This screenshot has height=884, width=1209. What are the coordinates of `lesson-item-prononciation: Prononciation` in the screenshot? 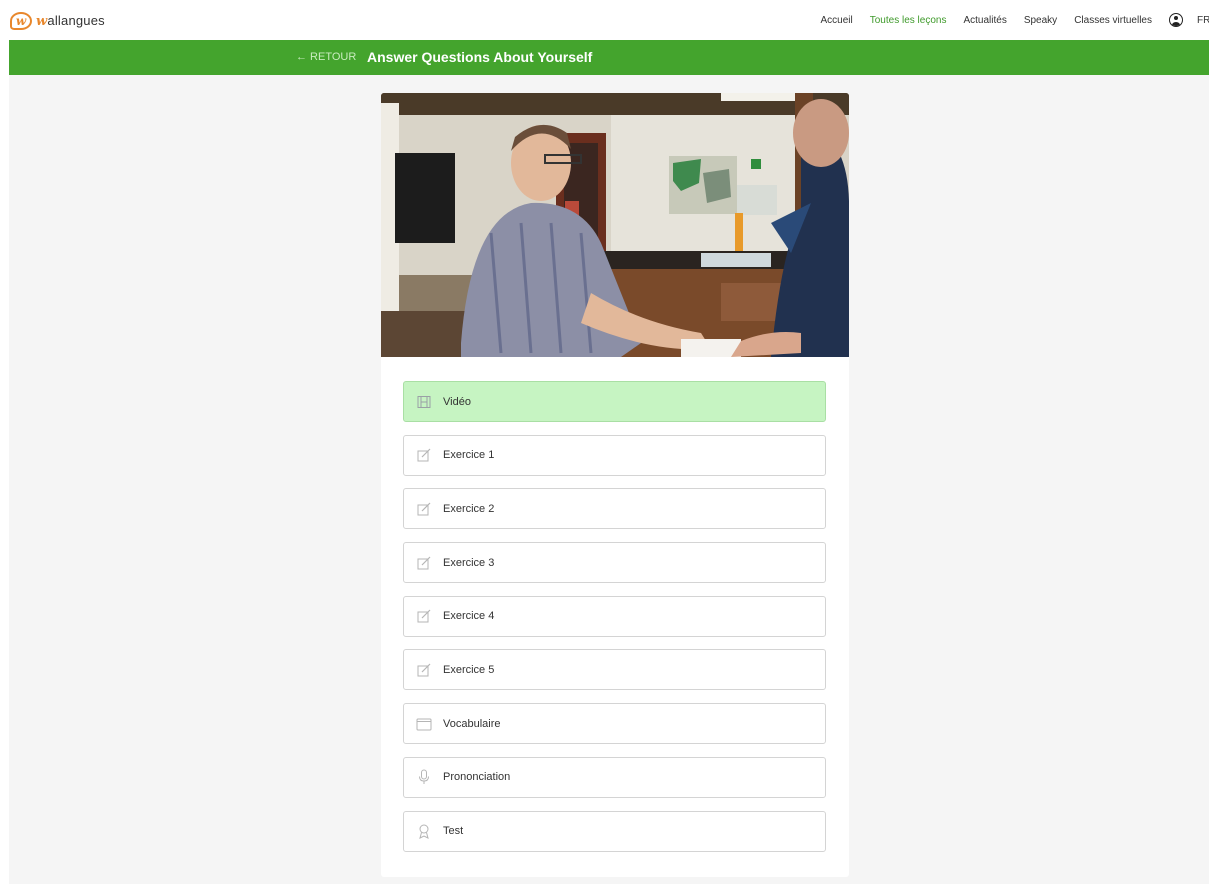 It's located at (614, 777).